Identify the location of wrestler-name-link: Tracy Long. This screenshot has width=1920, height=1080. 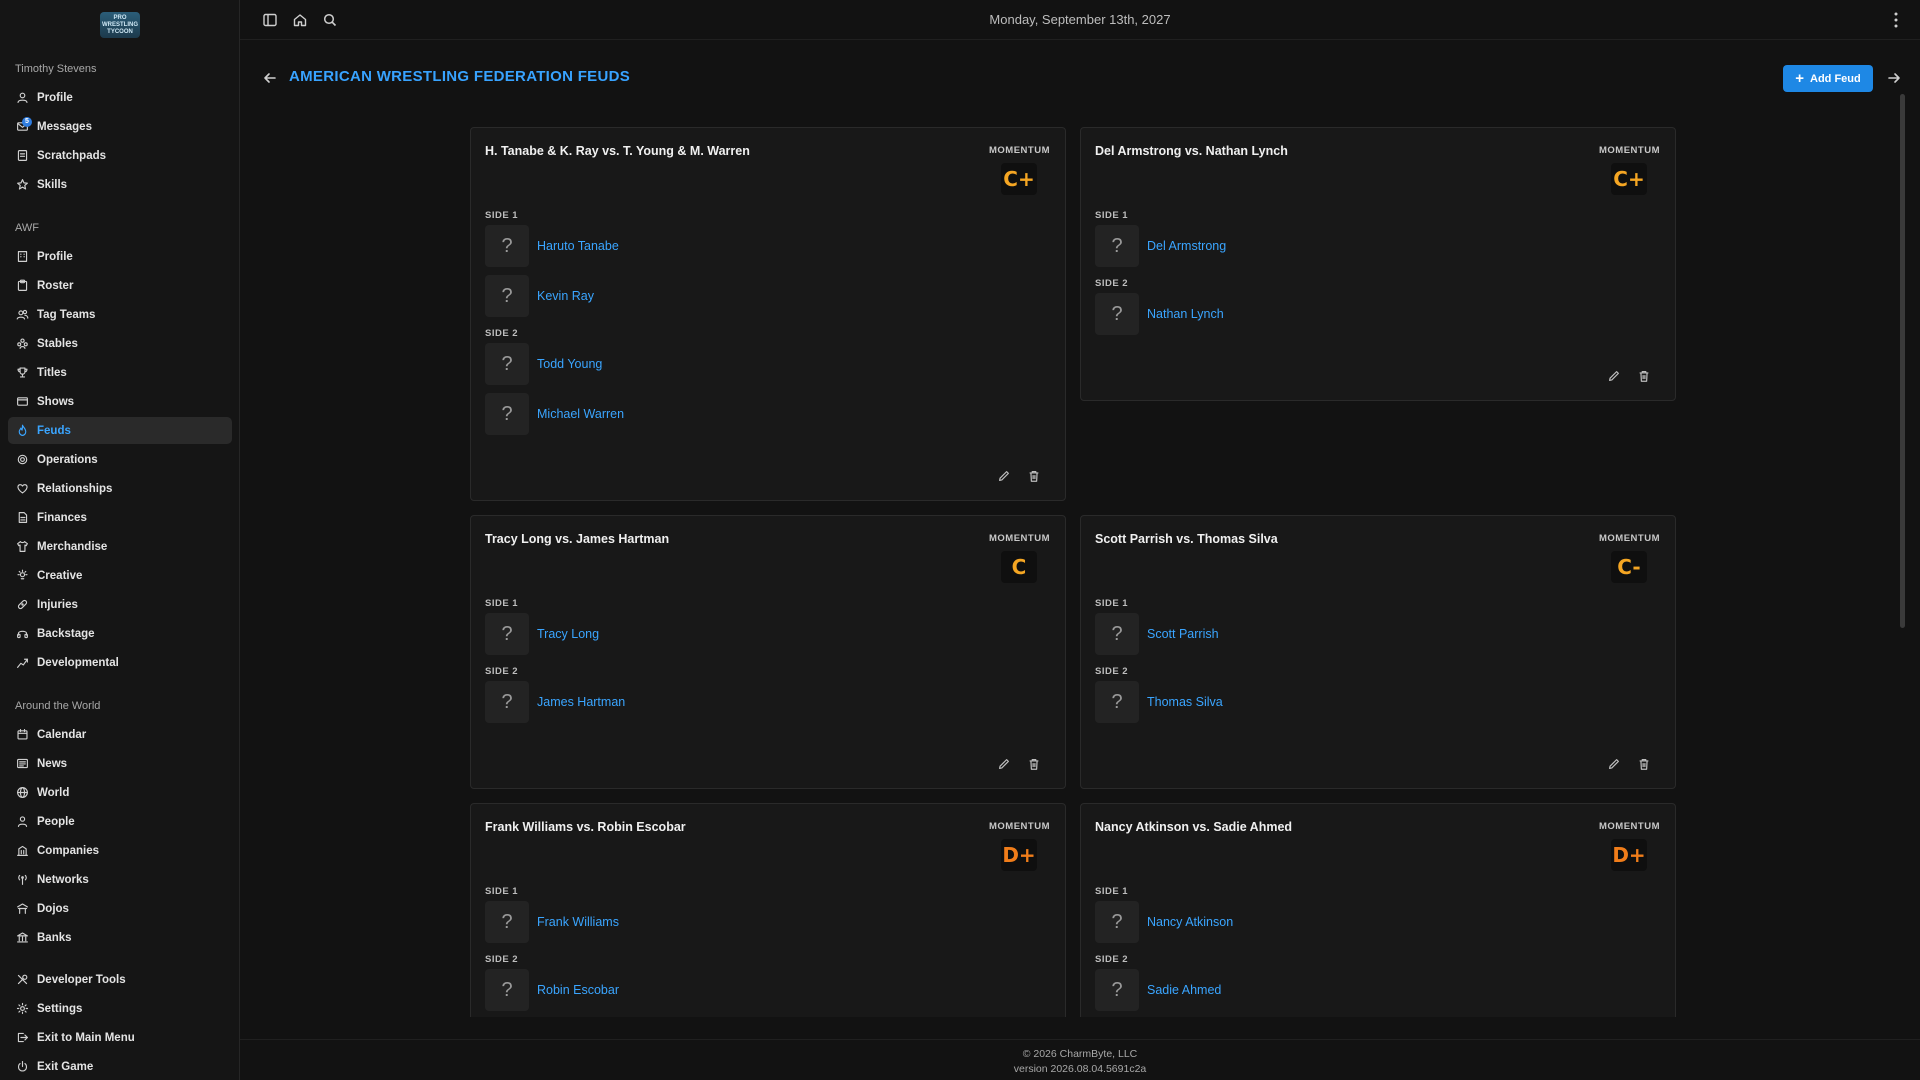
(568, 634).